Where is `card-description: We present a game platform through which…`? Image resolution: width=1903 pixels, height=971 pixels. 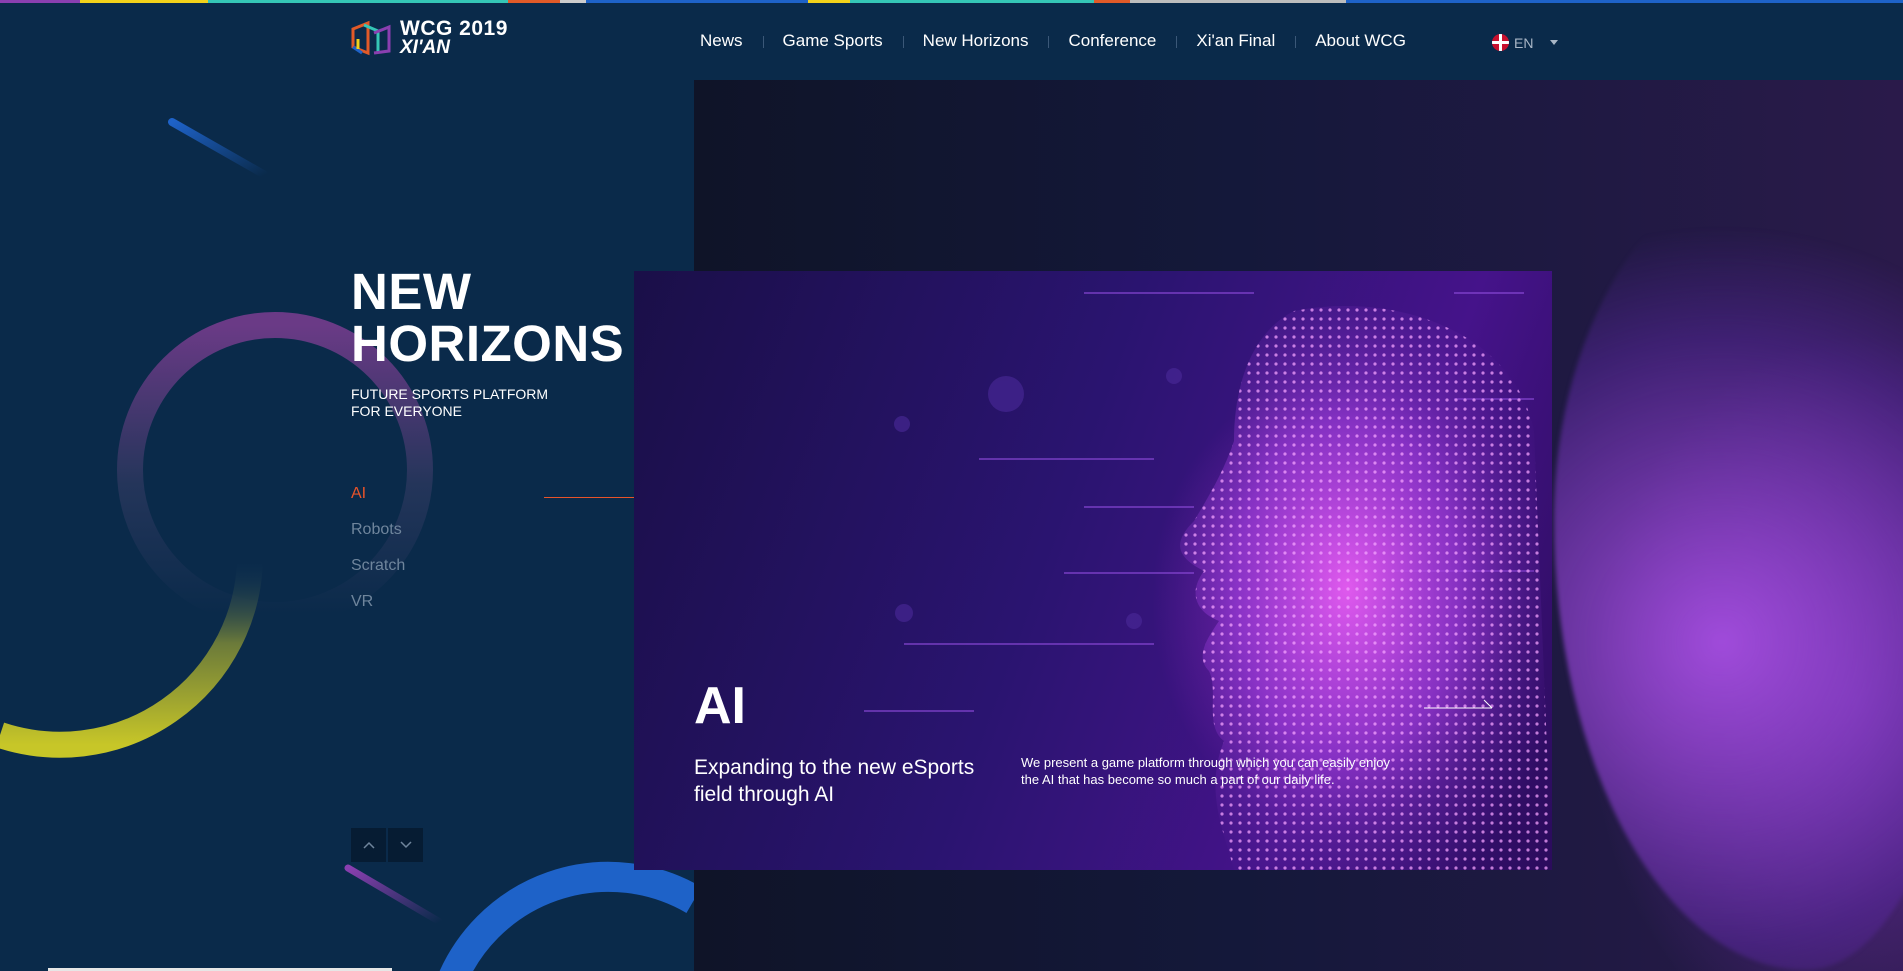
card-description: We present a game platform through which… is located at coordinates (1206, 771).